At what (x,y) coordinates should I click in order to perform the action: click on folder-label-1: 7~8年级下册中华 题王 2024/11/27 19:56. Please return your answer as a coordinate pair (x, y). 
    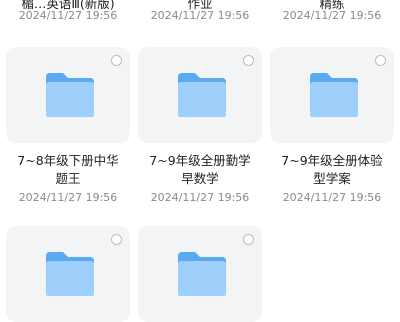
    Looking at the image, I should click on (68, 179).